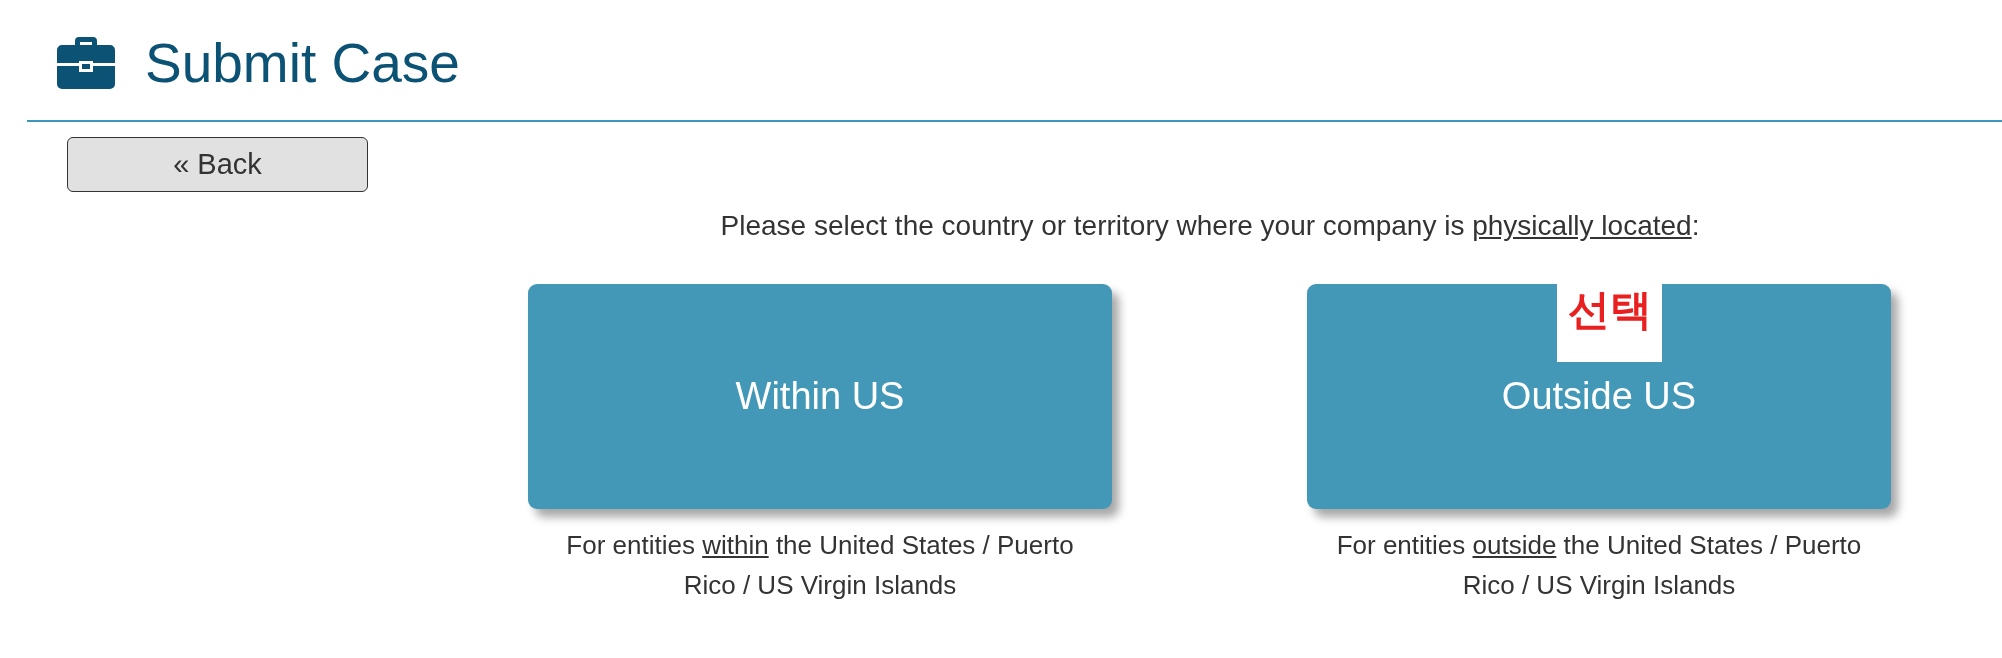 The width and height of the screenshot is (2002, 658). I want to click on back-button: « Back, so click(217, 164).